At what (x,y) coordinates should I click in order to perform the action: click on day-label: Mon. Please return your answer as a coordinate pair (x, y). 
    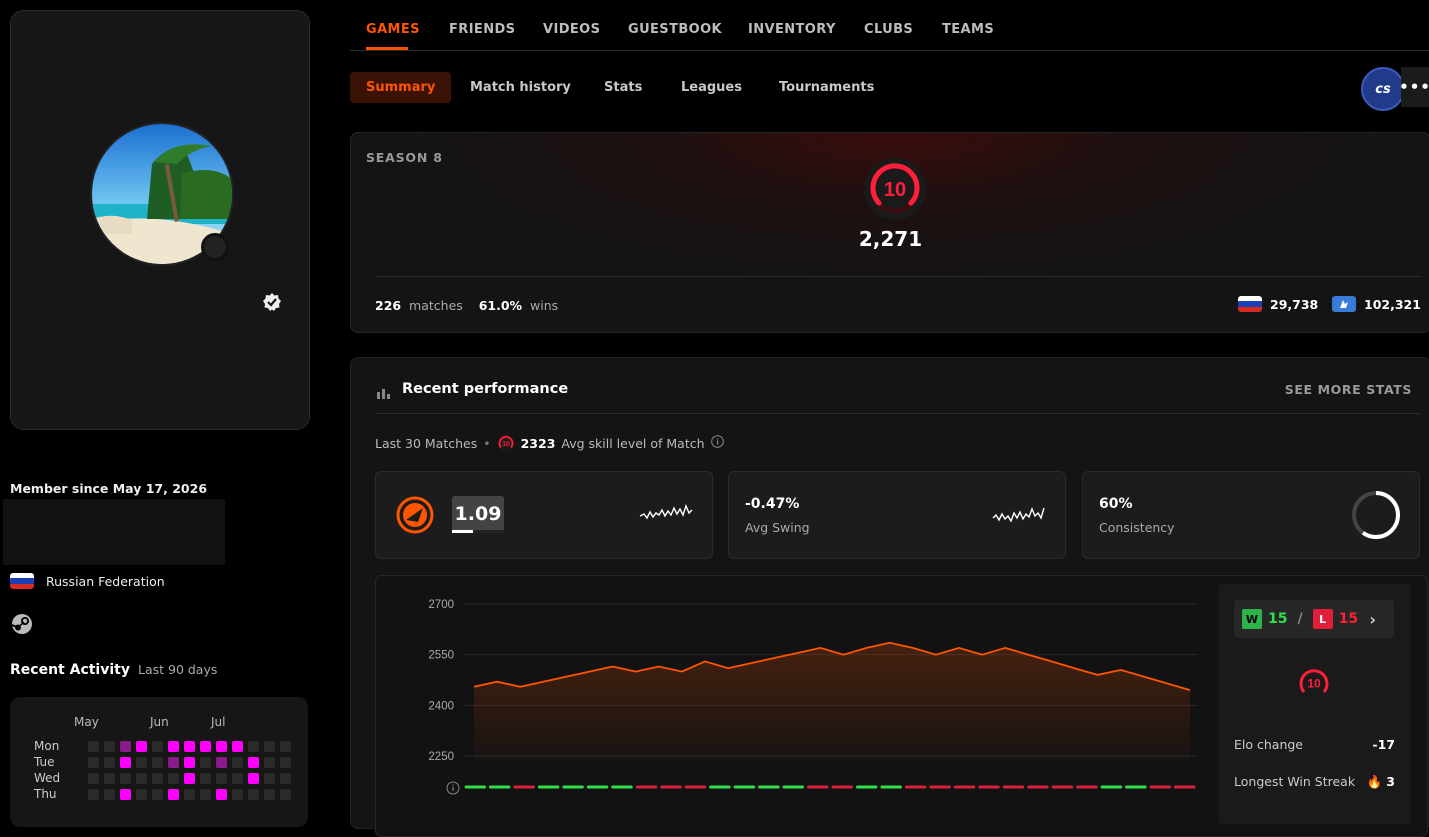
    Looking at the image, I should click on (46, 746).